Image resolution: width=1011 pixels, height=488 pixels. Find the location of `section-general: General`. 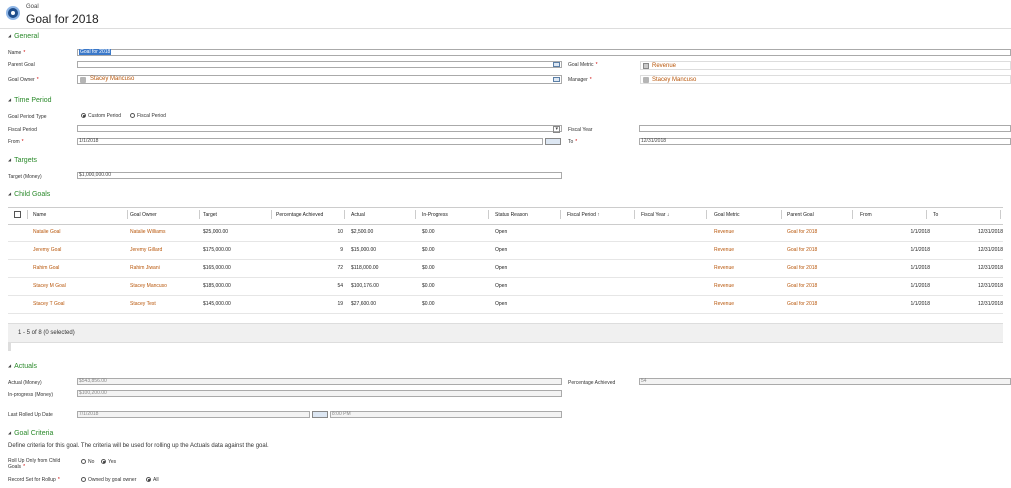

section-general: General is located at coordinates (23, 36).